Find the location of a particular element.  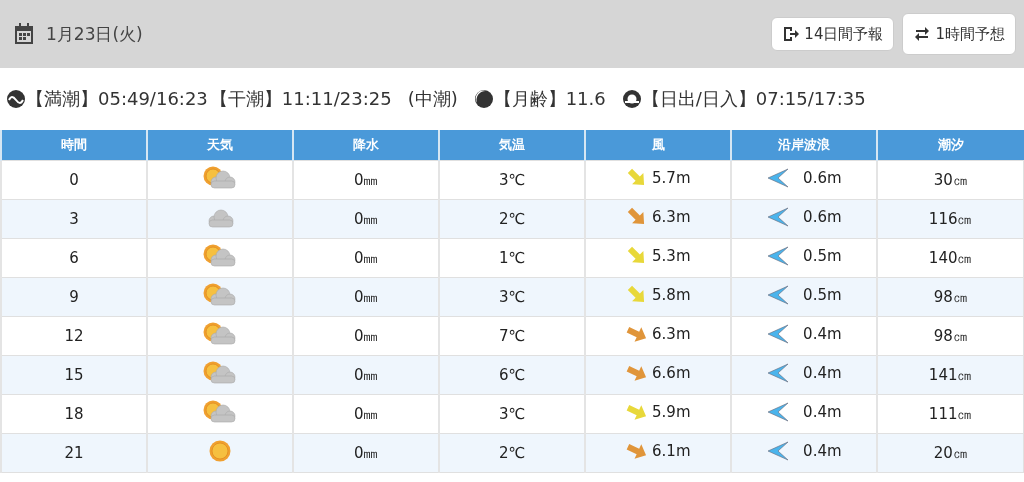

tide-type-text: (中潮) is located at coordinates (432, 99).